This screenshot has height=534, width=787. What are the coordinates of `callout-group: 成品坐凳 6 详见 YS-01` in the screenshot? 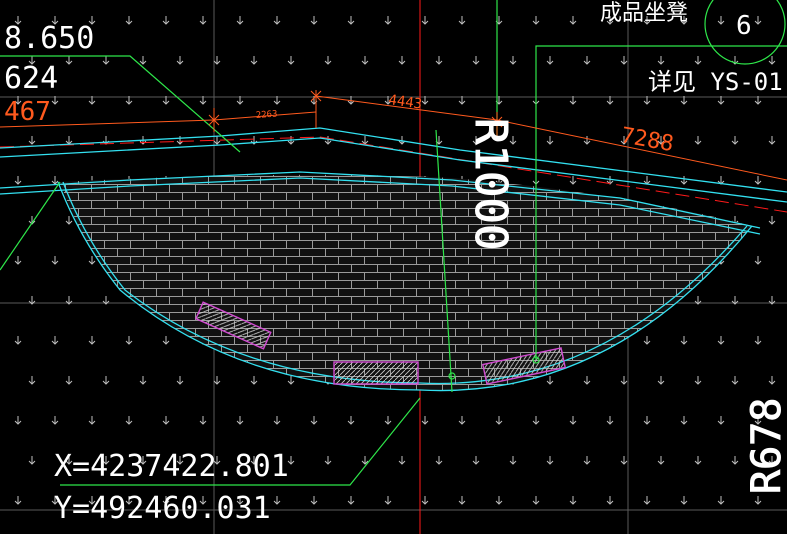 It's located at (691, 48).